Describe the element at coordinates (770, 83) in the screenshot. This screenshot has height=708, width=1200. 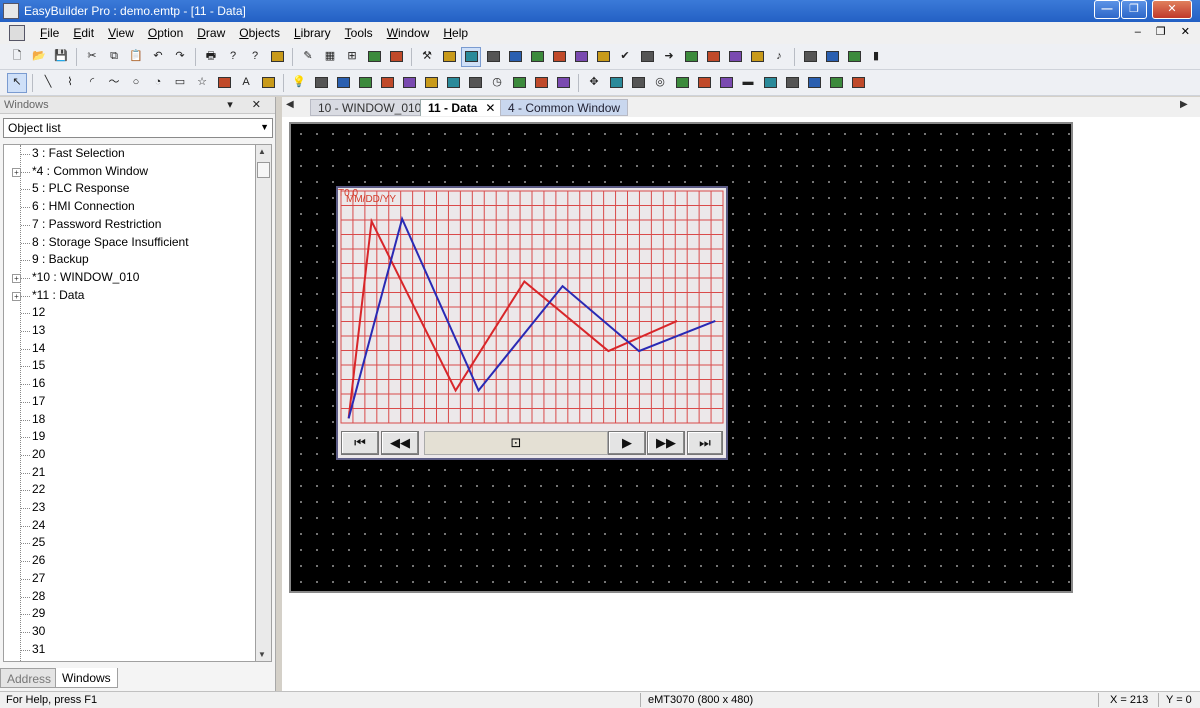
I see `message-icon` at that location.